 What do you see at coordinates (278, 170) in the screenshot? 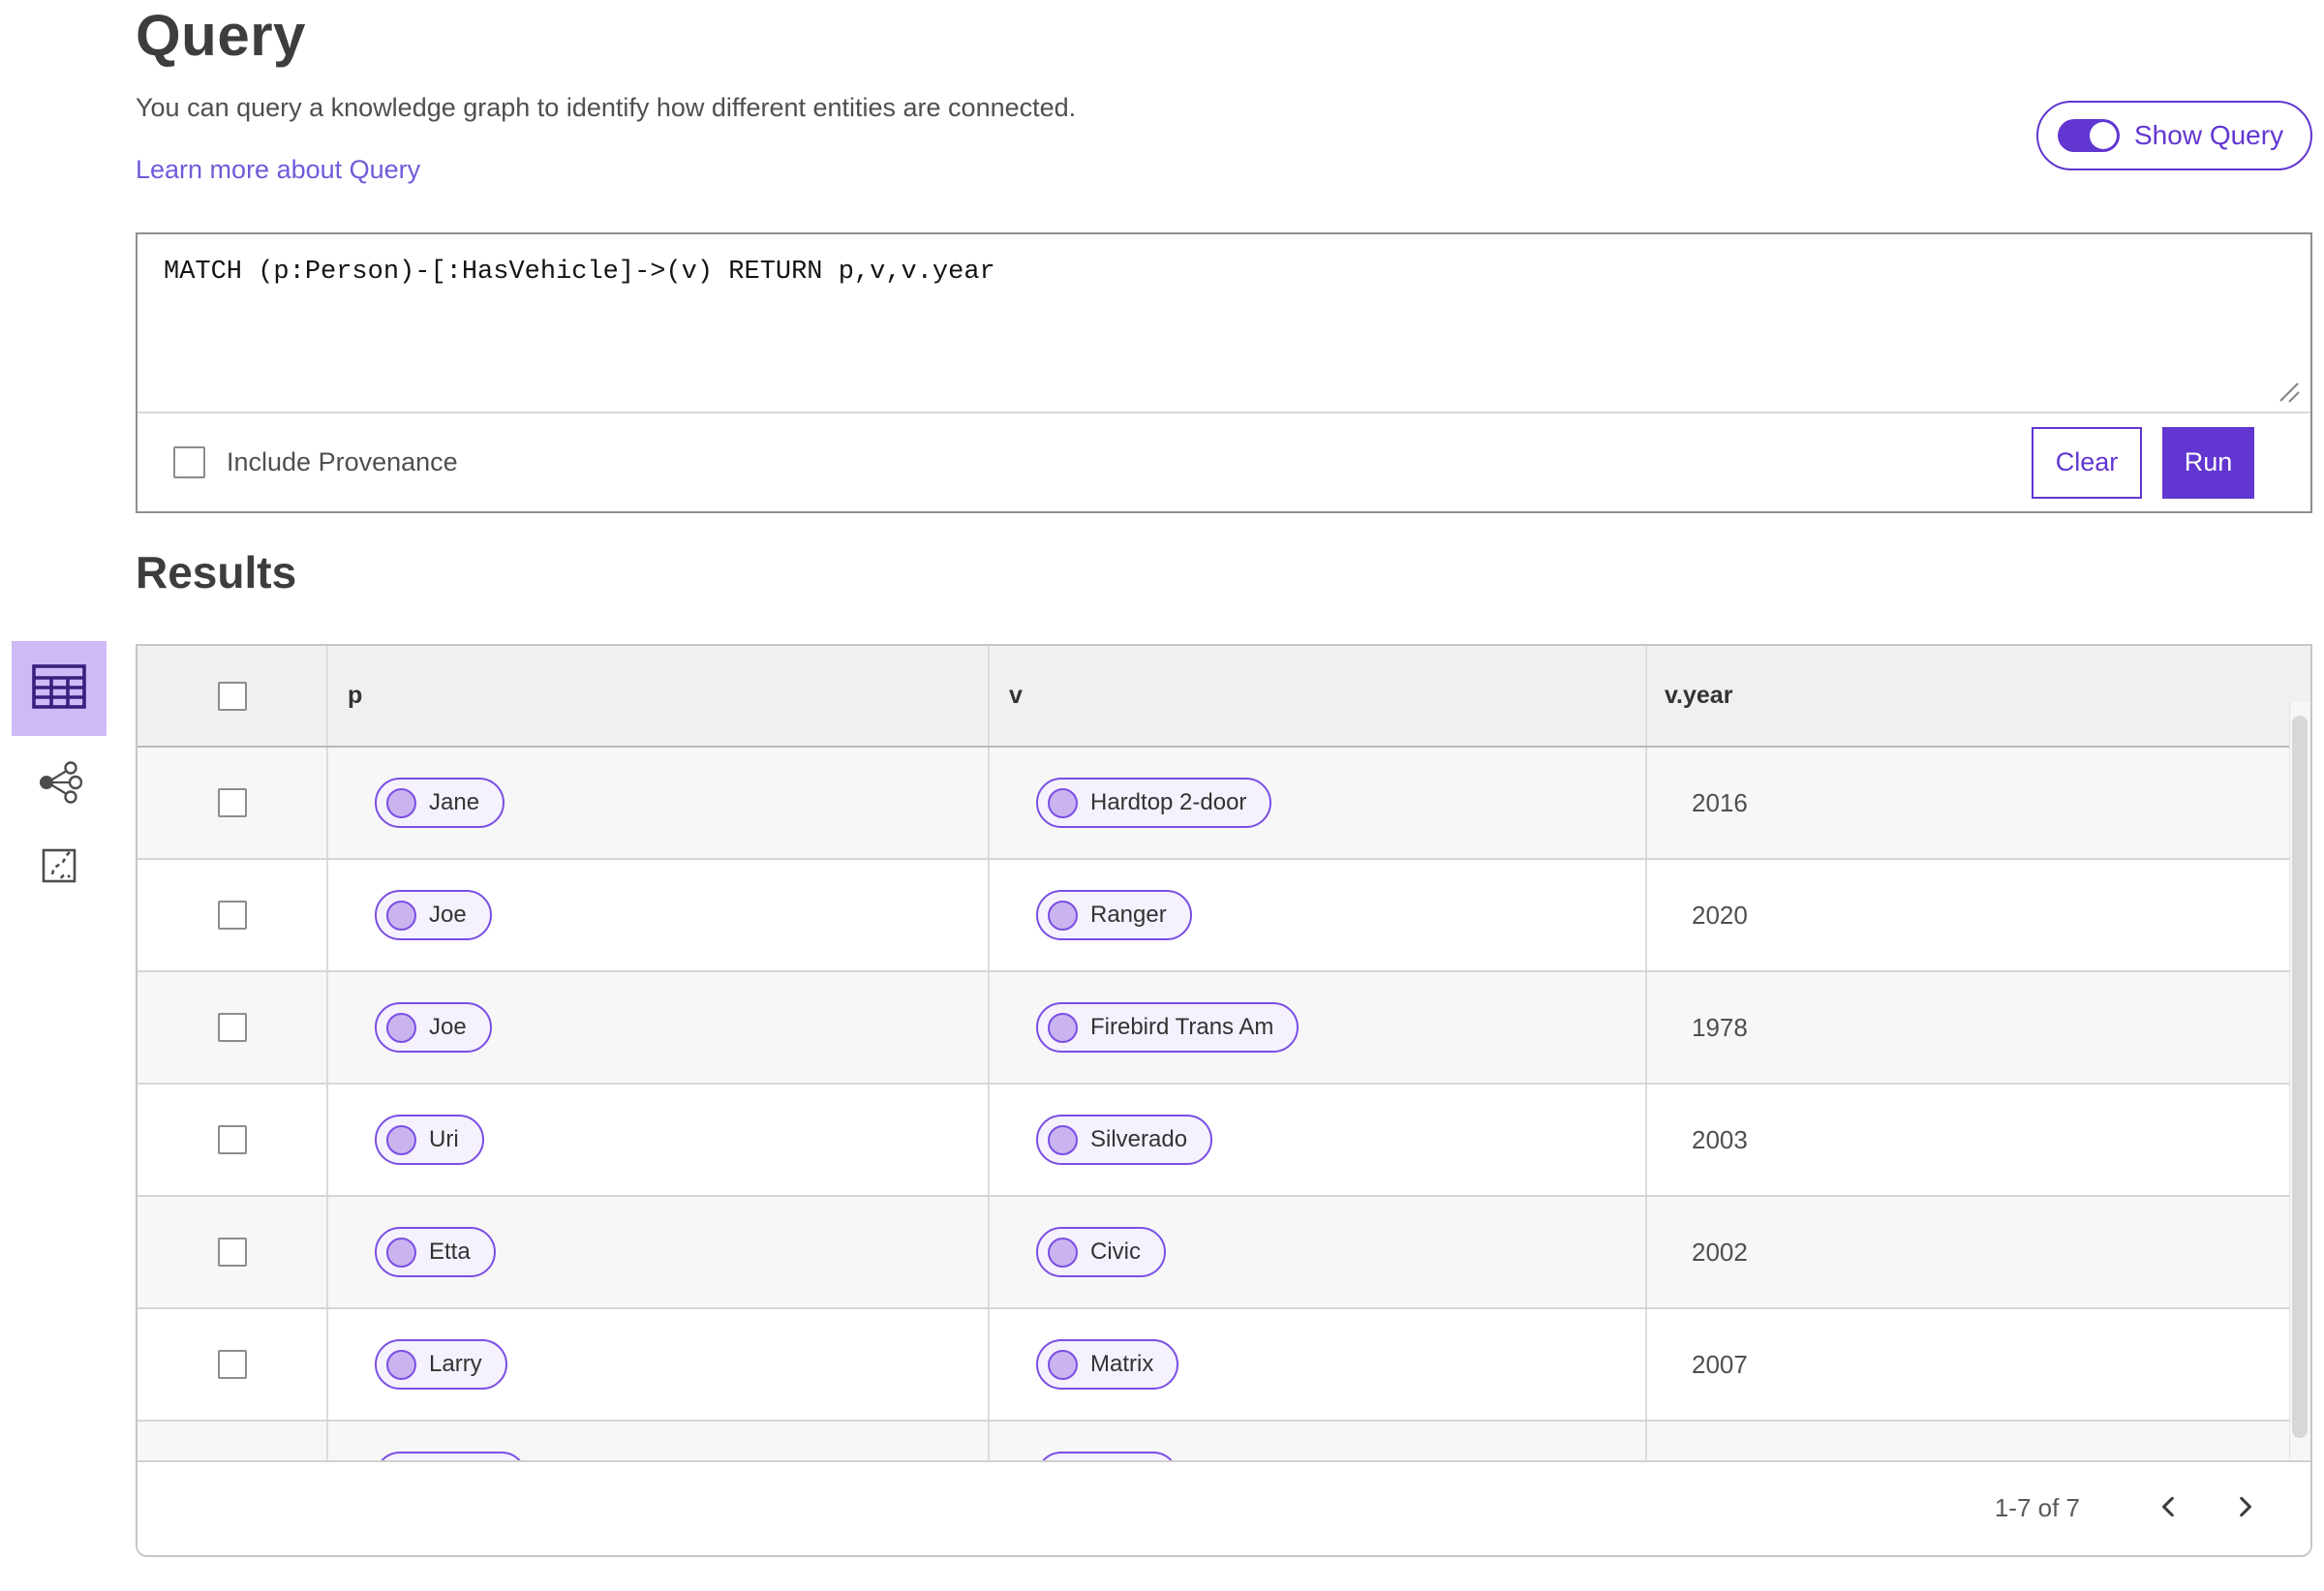
I see `learn-more-link: Learn more about Query` at bounding box center [278, 170].